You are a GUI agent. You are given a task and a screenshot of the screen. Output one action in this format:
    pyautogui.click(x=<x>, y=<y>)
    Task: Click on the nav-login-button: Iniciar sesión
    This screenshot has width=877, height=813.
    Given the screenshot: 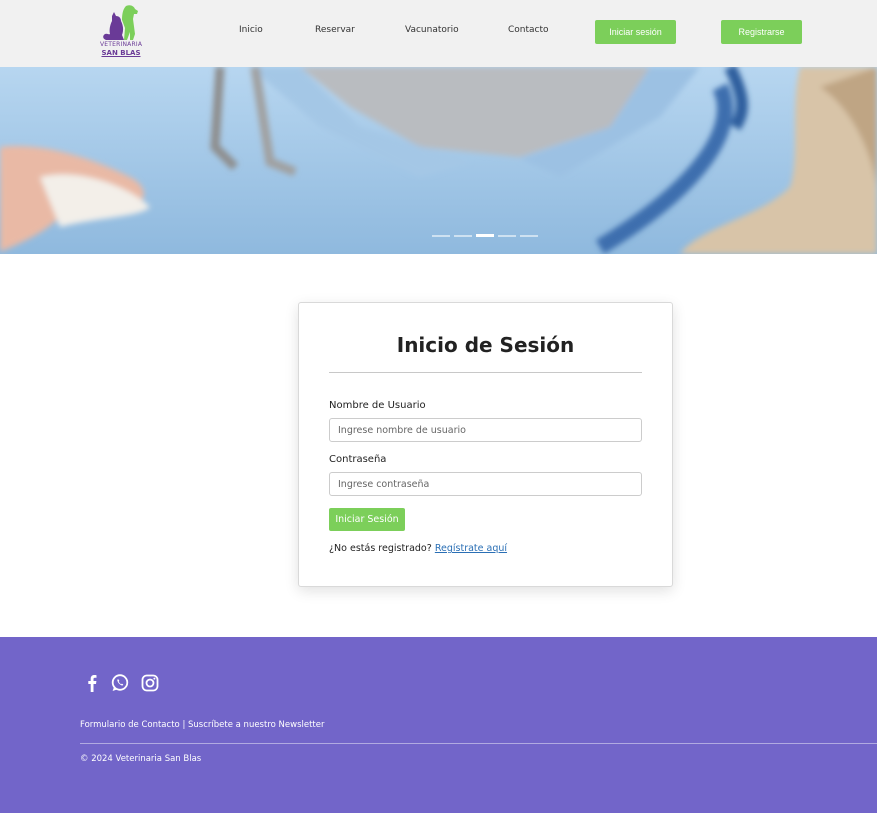 What is the action you would take?
    pyautogui.click(x=635, y=32)
    